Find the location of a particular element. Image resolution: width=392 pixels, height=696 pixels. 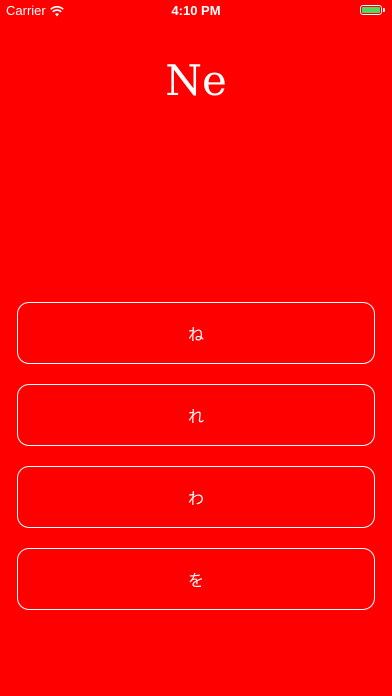

battery-icon is located at coordinates (371, 10).